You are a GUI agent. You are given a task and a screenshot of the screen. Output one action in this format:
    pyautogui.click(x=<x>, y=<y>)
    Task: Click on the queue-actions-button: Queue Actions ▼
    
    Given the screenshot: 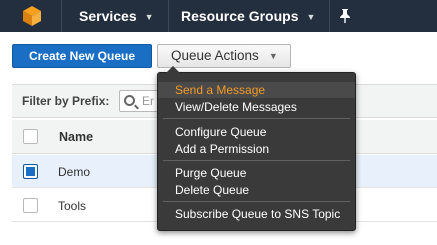 What is the action you would take?
    pyautogui.click(x=224, y=56)
    